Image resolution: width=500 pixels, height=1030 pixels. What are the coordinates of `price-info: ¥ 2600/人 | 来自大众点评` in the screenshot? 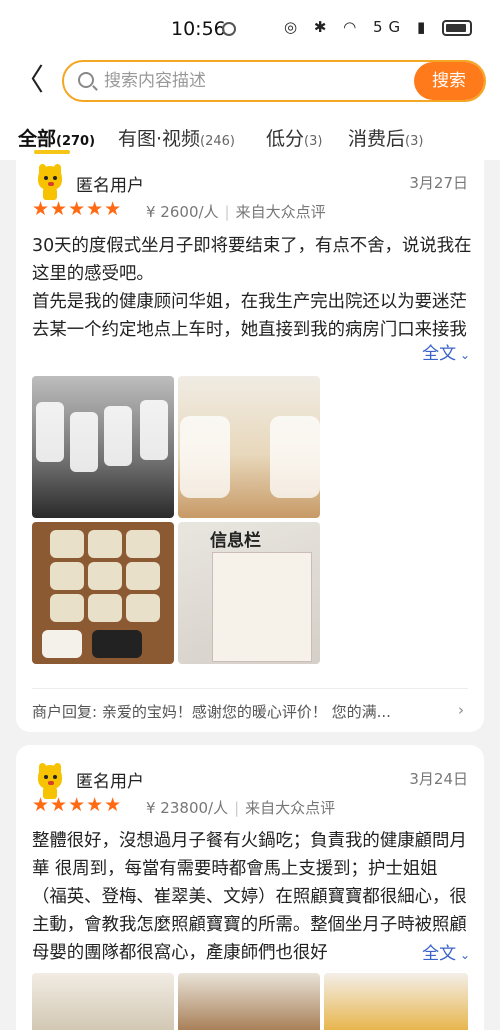 It's located at (236, 212).